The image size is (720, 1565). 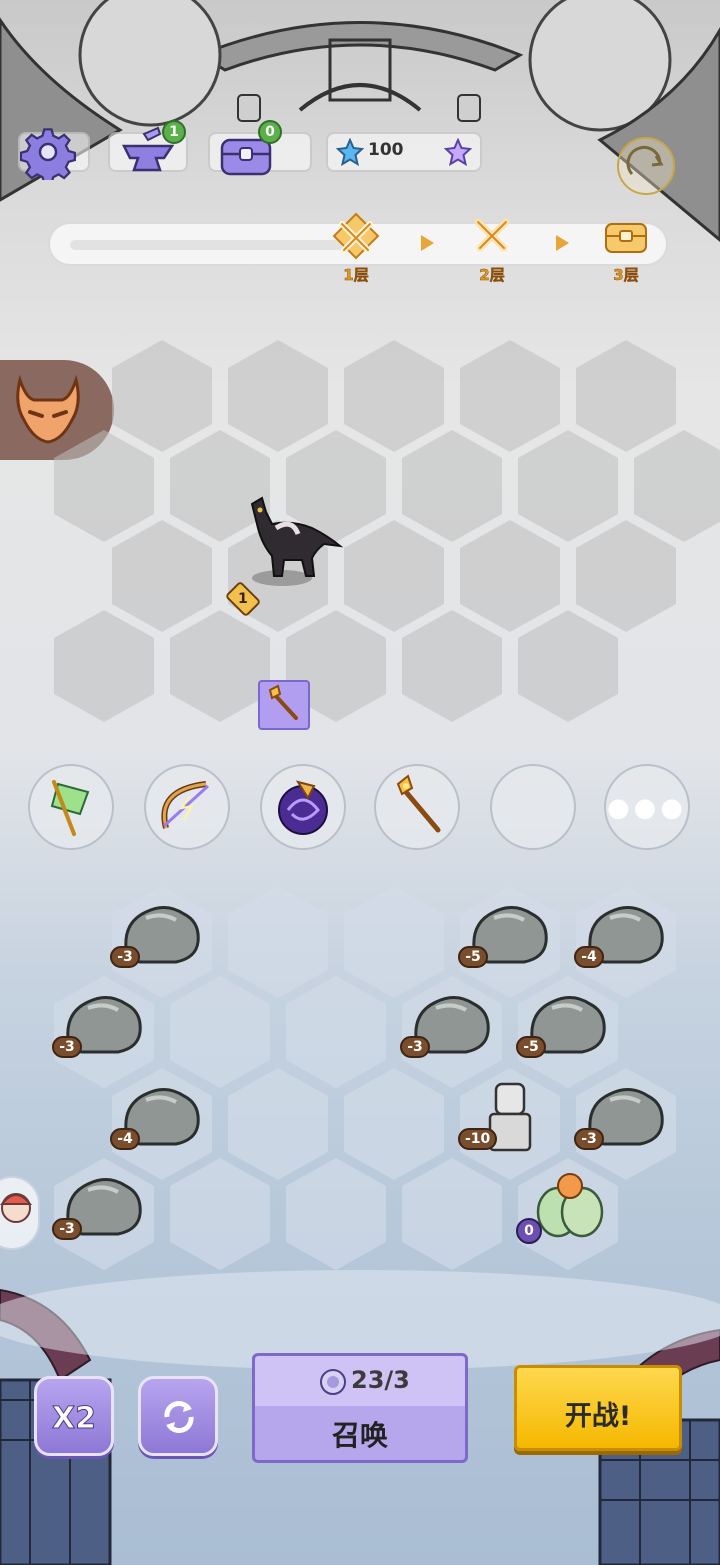 What do you see at coordinates (626, 275) in the screenshot?
I see `floor-label: 3层` at bounding box center [626, 275].